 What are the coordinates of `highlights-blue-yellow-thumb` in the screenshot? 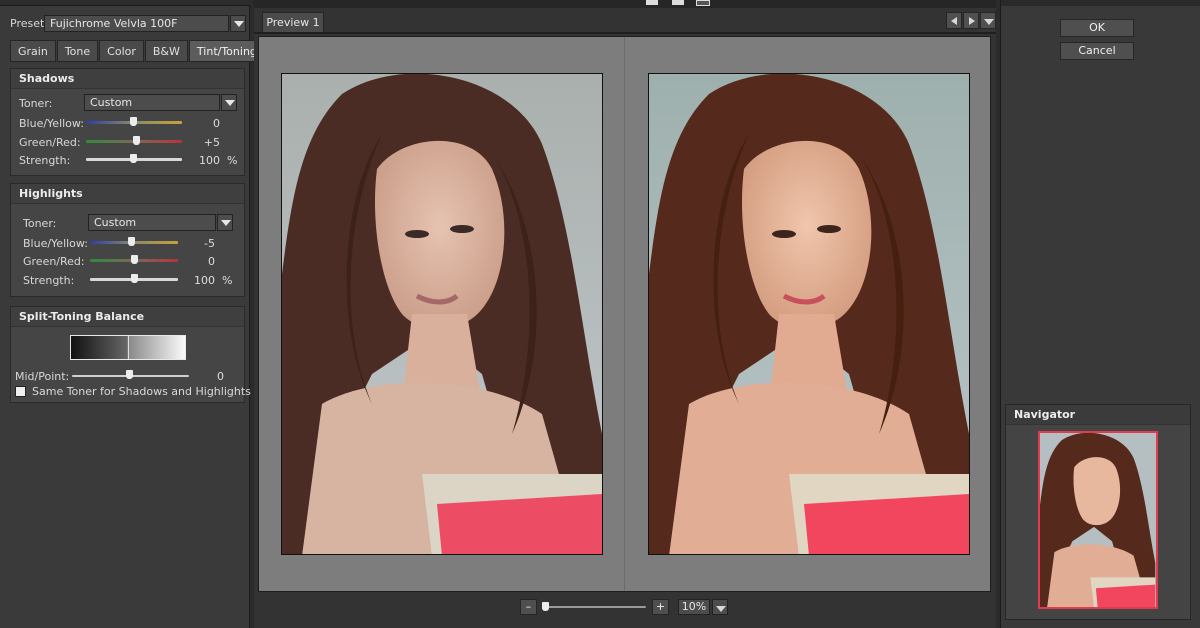 It's located at (131, 241).